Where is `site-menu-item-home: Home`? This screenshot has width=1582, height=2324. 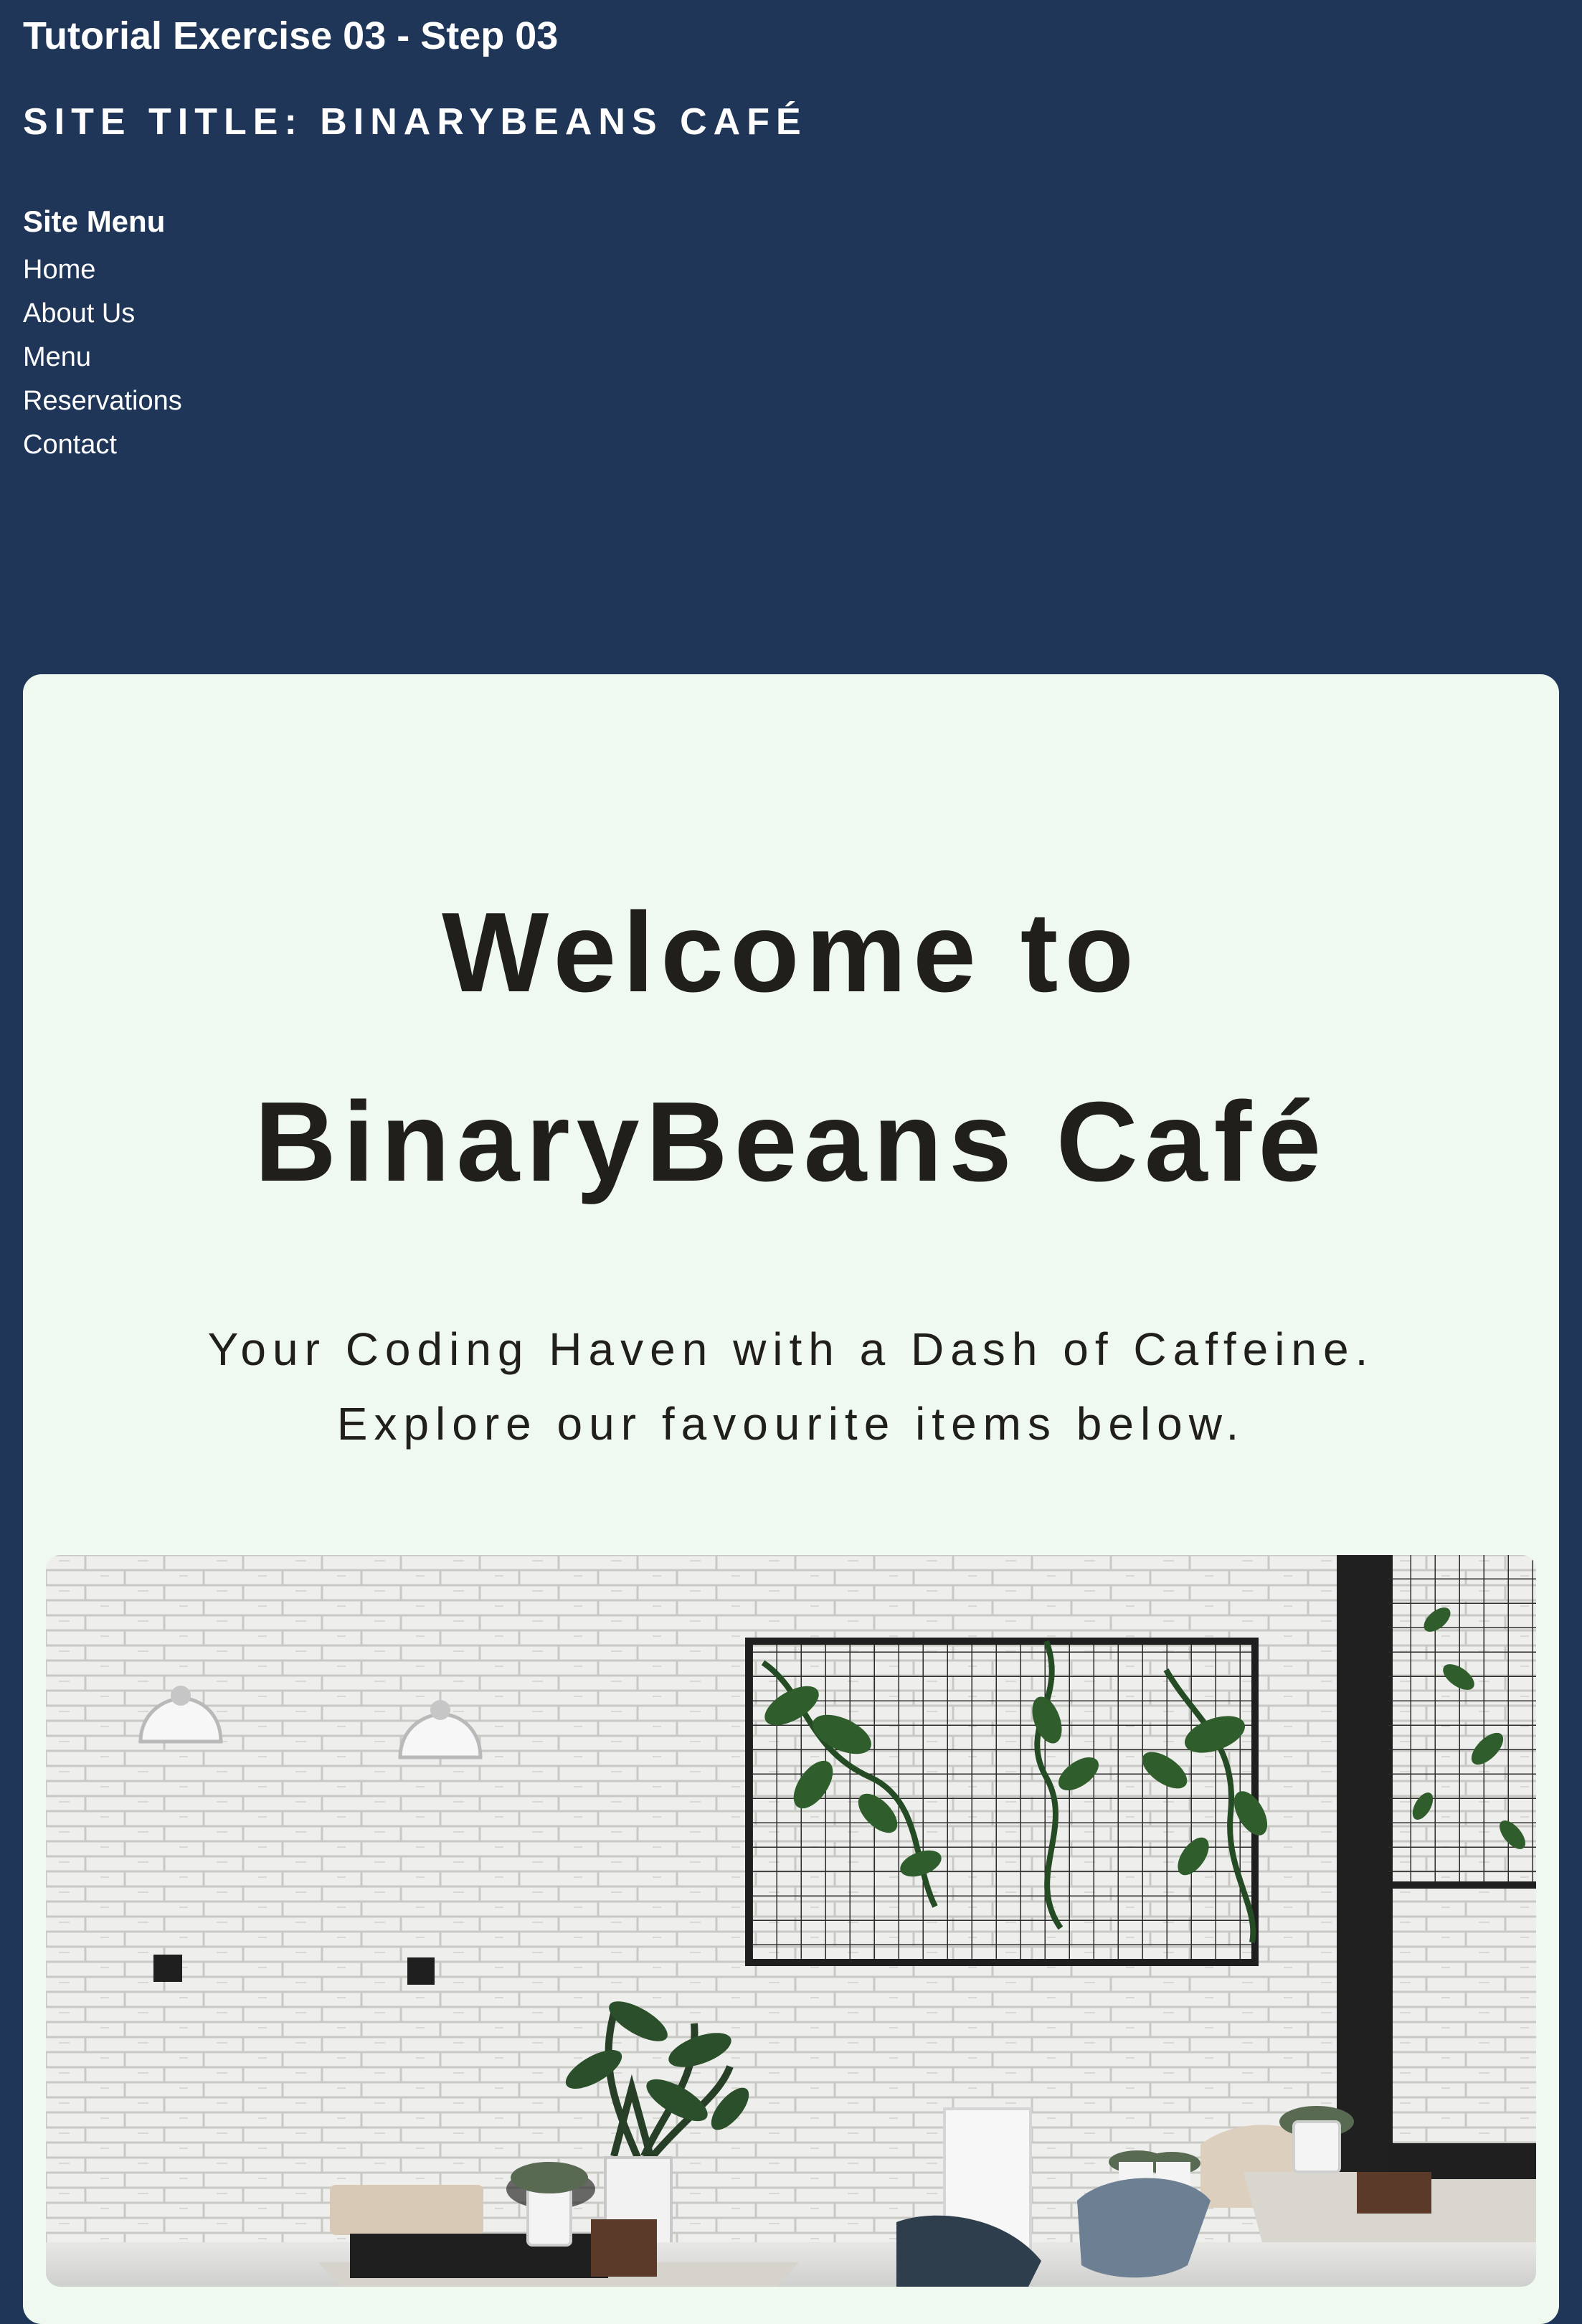 site-menu-item-home: Home is located at coordinates (102, 270).